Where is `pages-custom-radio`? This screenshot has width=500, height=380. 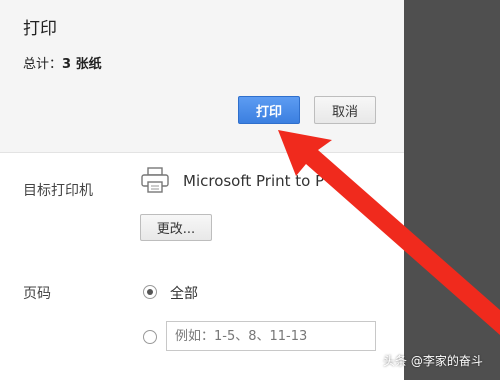
pages-custom-radio is located at coordinates (150, 337).